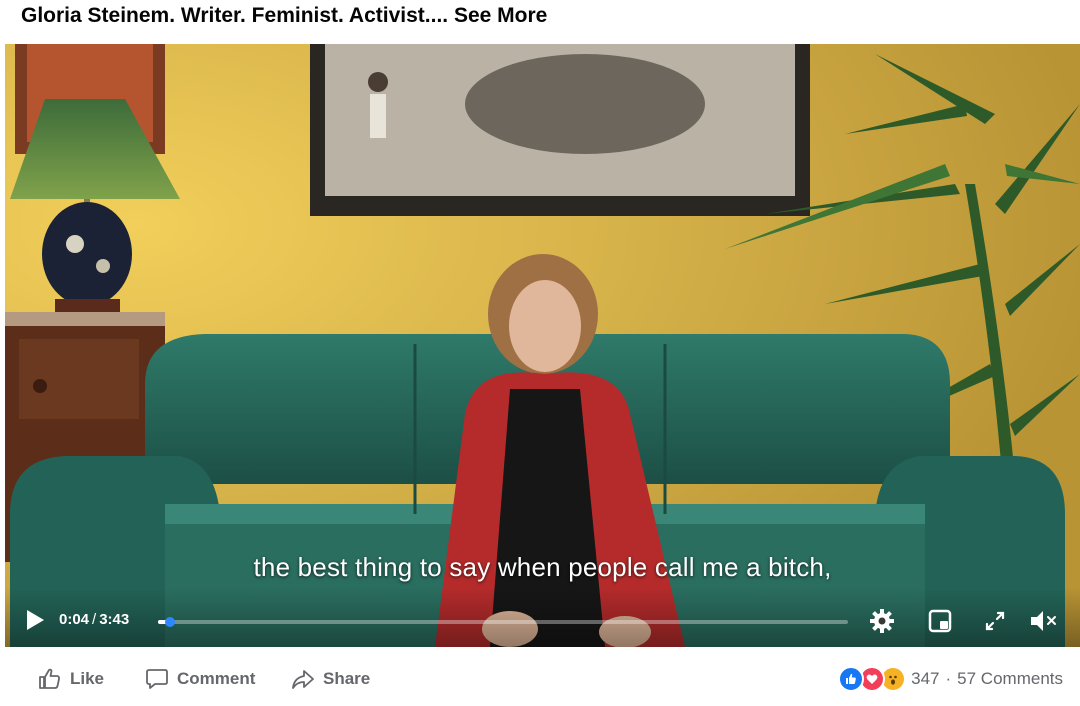 This screenshot has height=706, width=1080. I want to click on speaker-muted-icon, so click(1043, 621).